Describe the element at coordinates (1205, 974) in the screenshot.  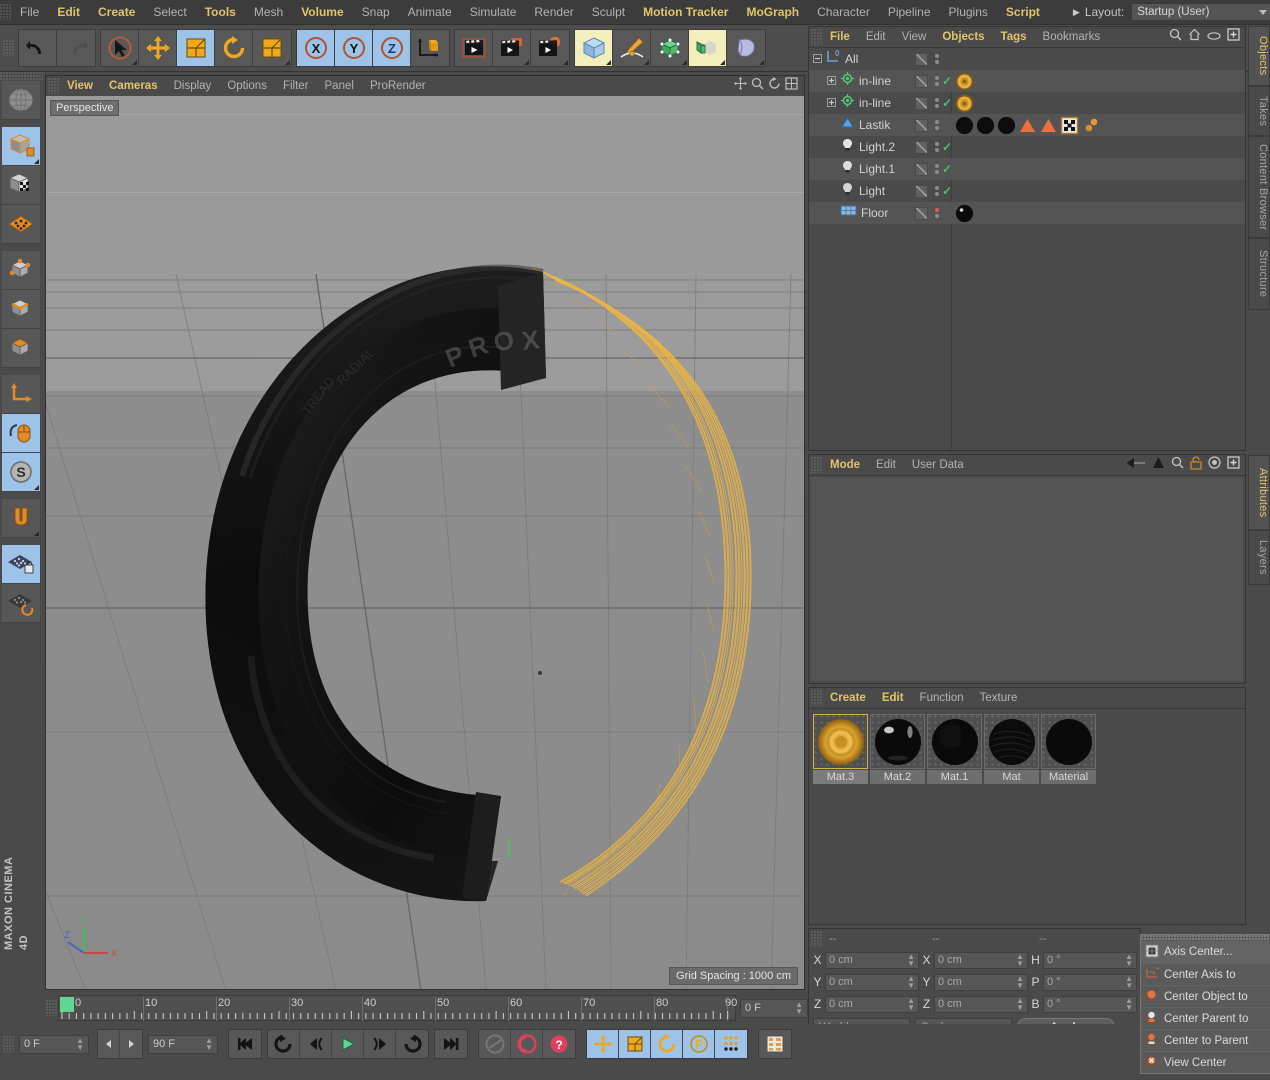
I see `menu-item-center-axis-to: Center Axis to` at that location.